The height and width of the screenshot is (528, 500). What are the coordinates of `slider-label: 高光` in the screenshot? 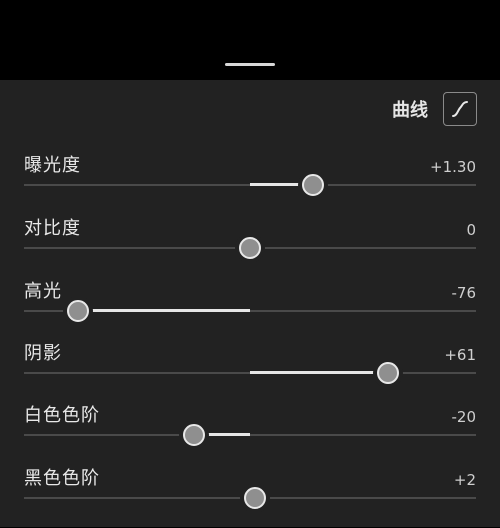 It's located at (43, 291).